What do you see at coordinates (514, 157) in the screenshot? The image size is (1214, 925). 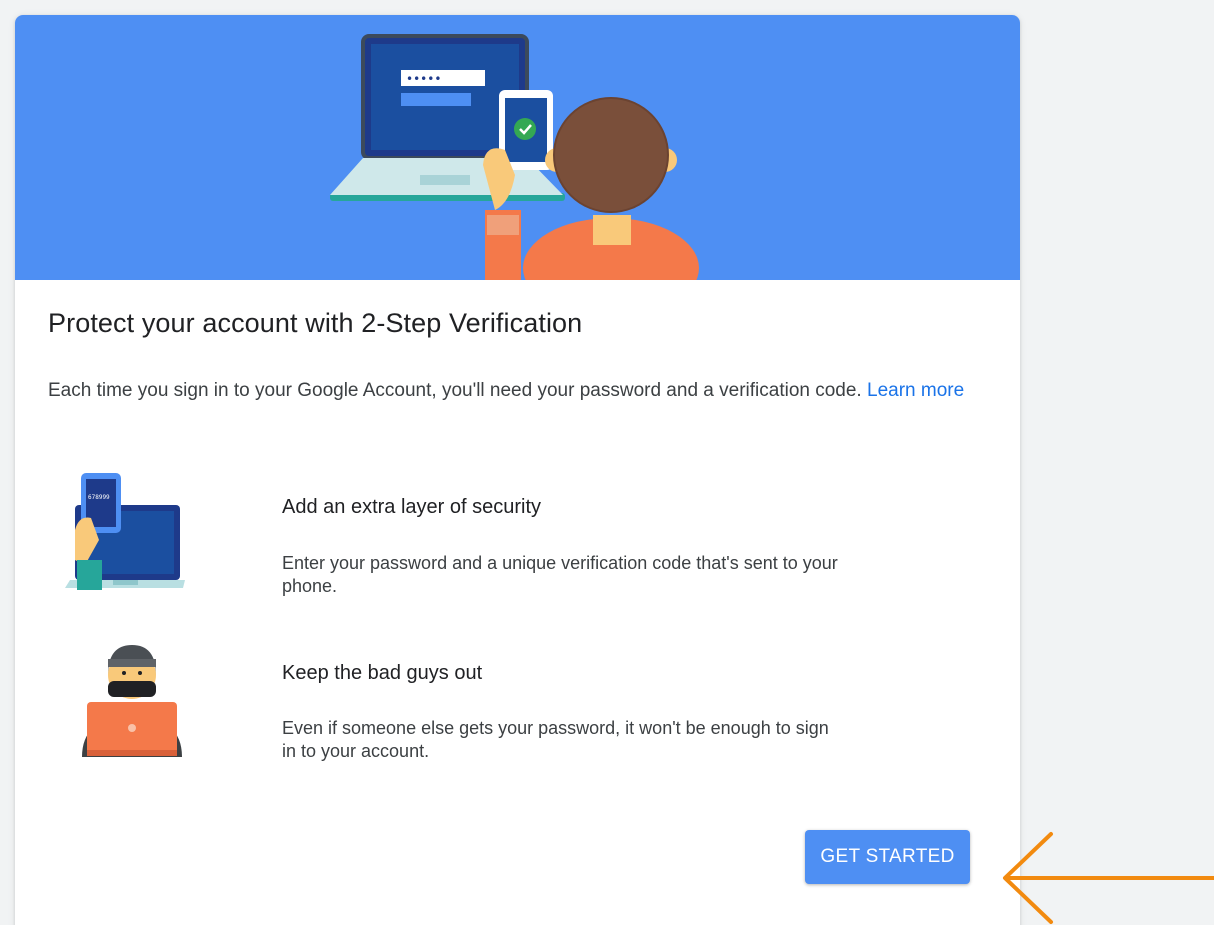 I see `hero-illustration: •••••` at bounding box center [514, 157].